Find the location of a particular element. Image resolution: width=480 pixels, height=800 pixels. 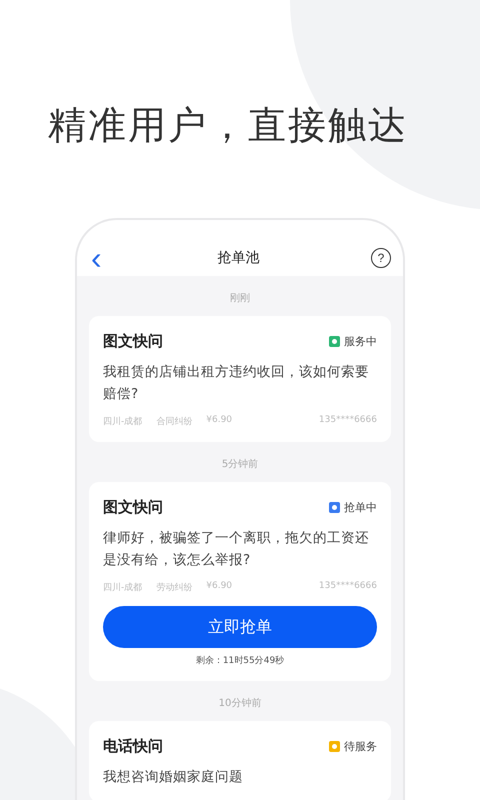

order-type: 电话快问 is located at coordinates (133, 746).